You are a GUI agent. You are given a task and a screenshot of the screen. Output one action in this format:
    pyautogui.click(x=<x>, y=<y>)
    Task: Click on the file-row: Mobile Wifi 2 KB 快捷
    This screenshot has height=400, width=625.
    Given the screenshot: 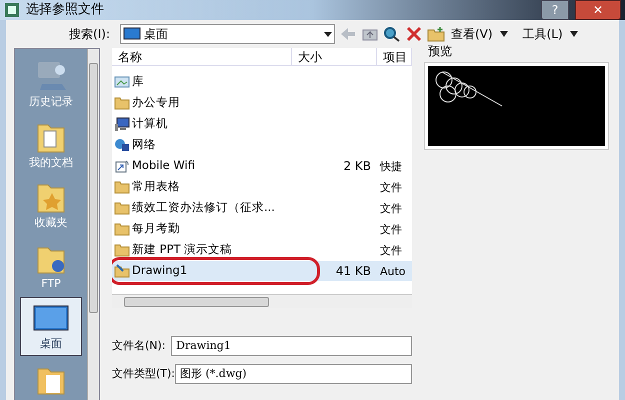 What is the action you would take?
    pyautogui.click(x=262, y=166)
    